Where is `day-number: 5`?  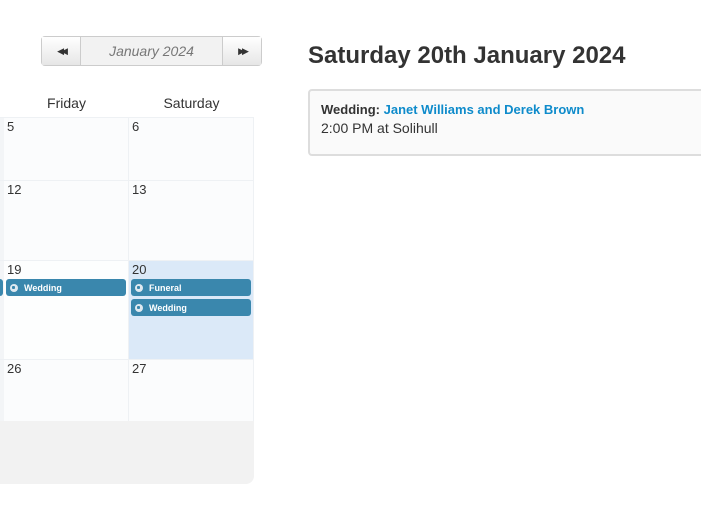
day-number: 5 is located at coordinates (11, 126).